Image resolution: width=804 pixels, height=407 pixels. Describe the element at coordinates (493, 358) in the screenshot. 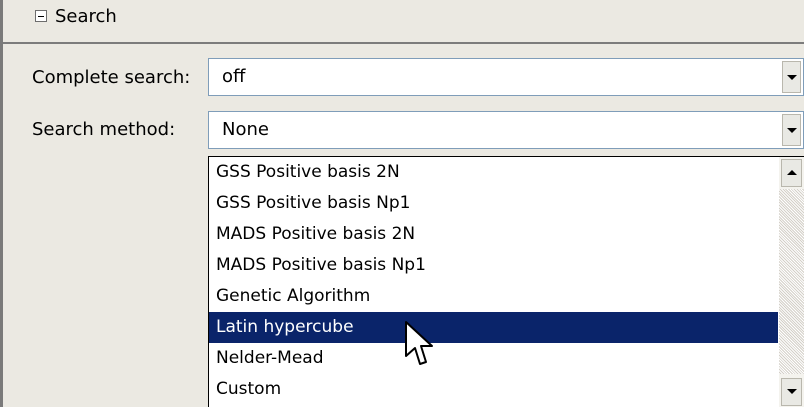

I see `list-item: Nelder-Mead` at that location.